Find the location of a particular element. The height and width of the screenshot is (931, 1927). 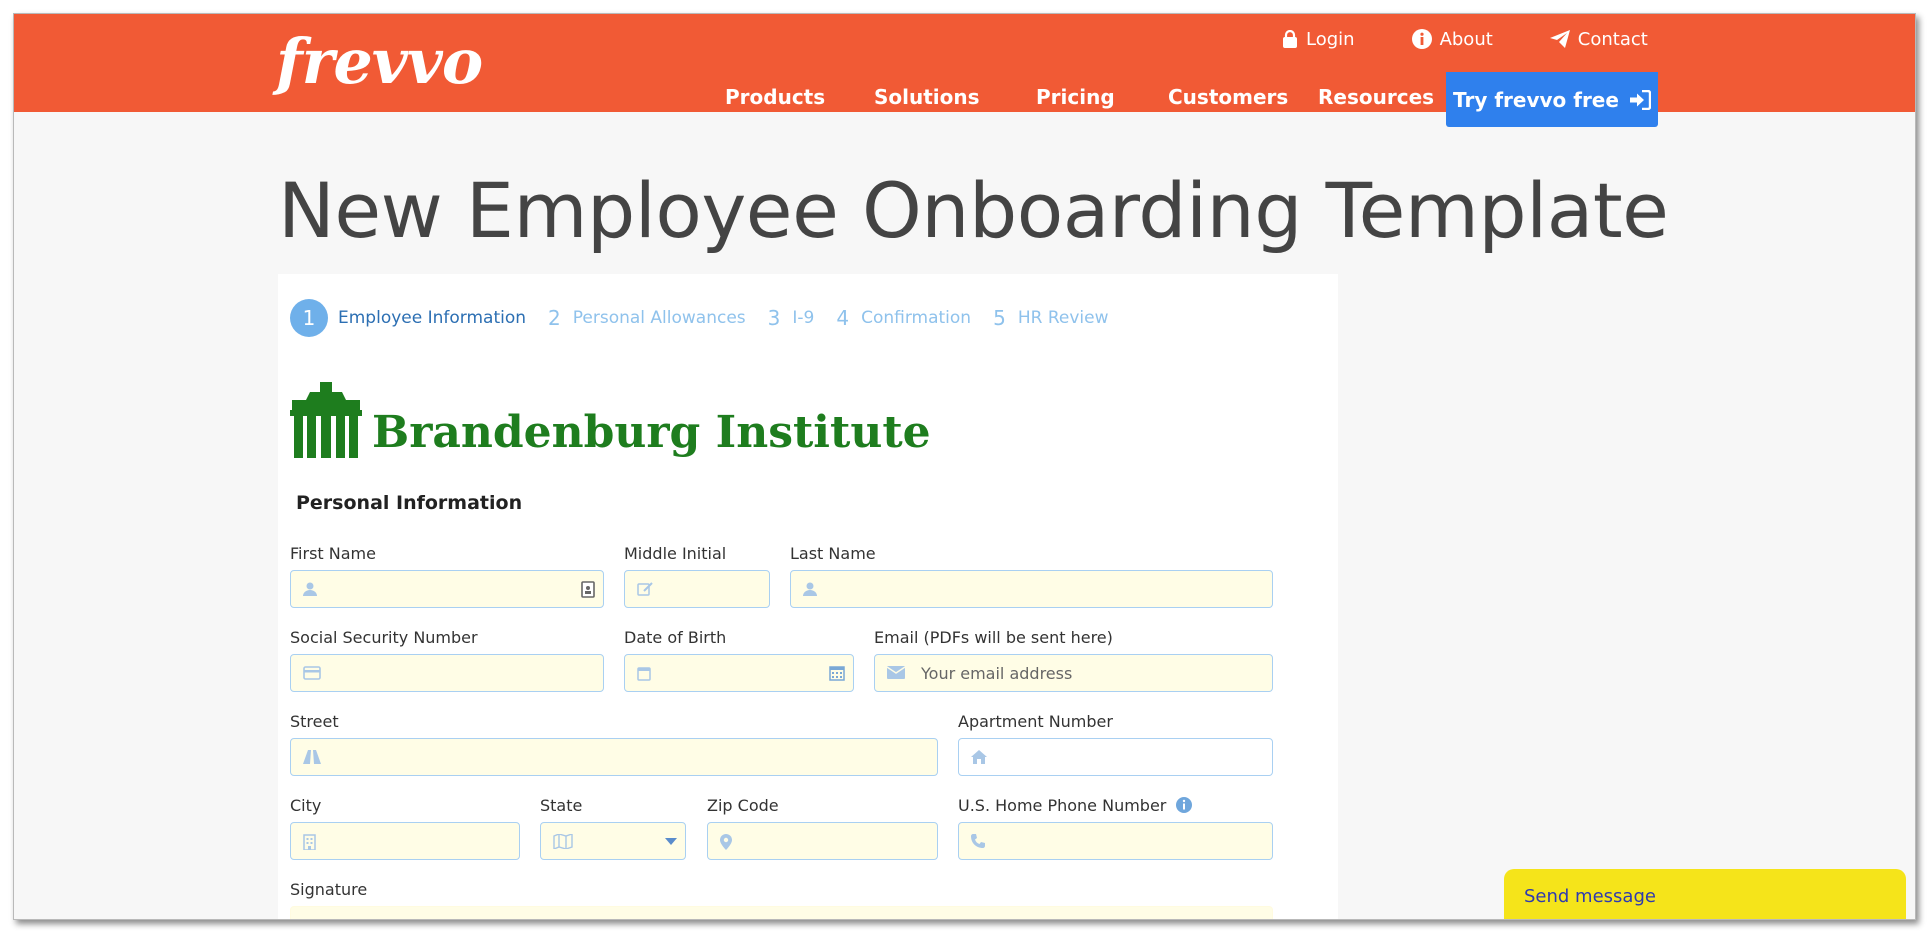

page-title: New Employee Onboarding Template is located at coordinates (973, 210).